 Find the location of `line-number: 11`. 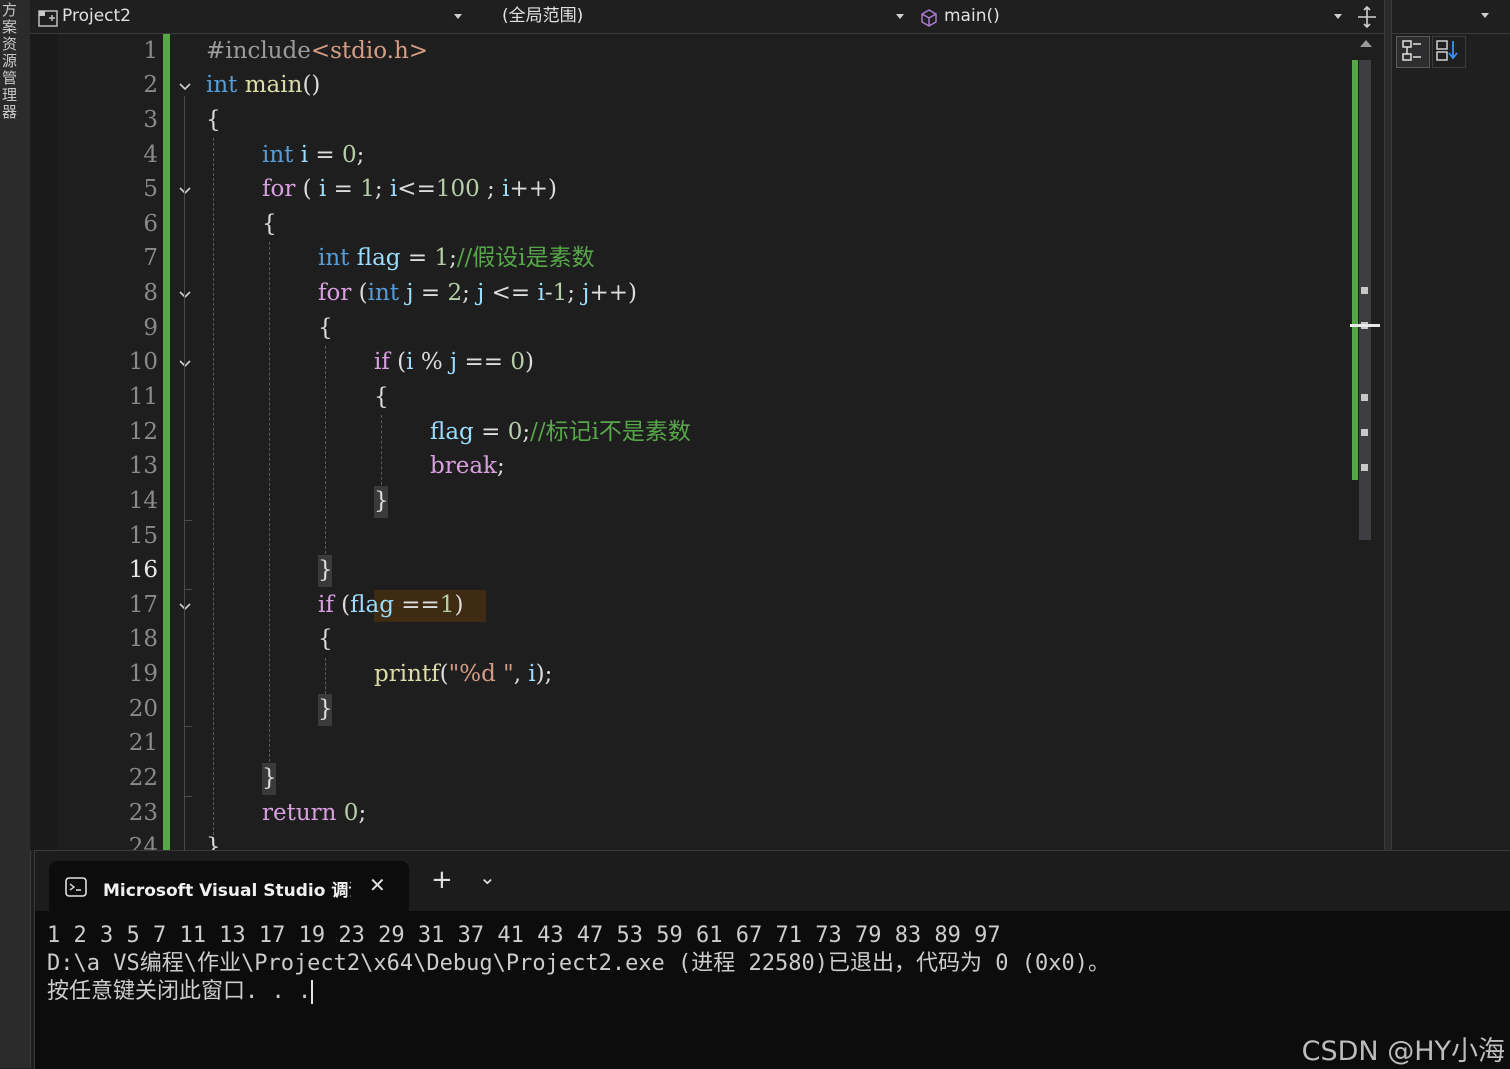

line-number: 11 is located at coordinates (143, 397).